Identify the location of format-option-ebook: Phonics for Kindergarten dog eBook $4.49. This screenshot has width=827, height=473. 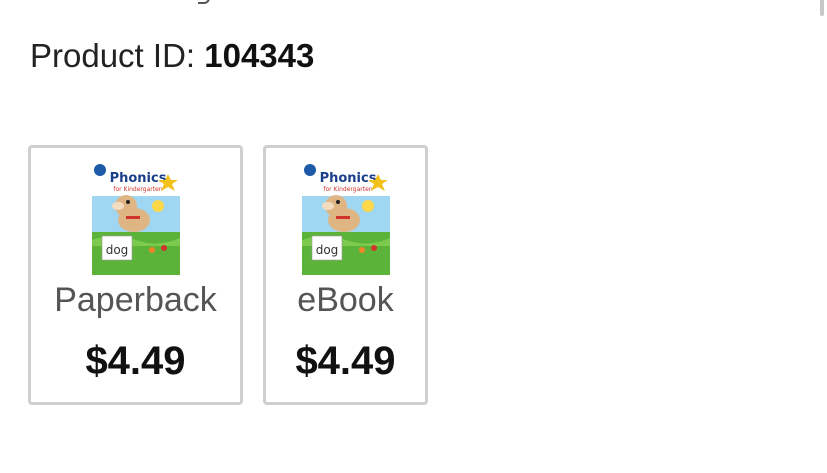
(345, 275).